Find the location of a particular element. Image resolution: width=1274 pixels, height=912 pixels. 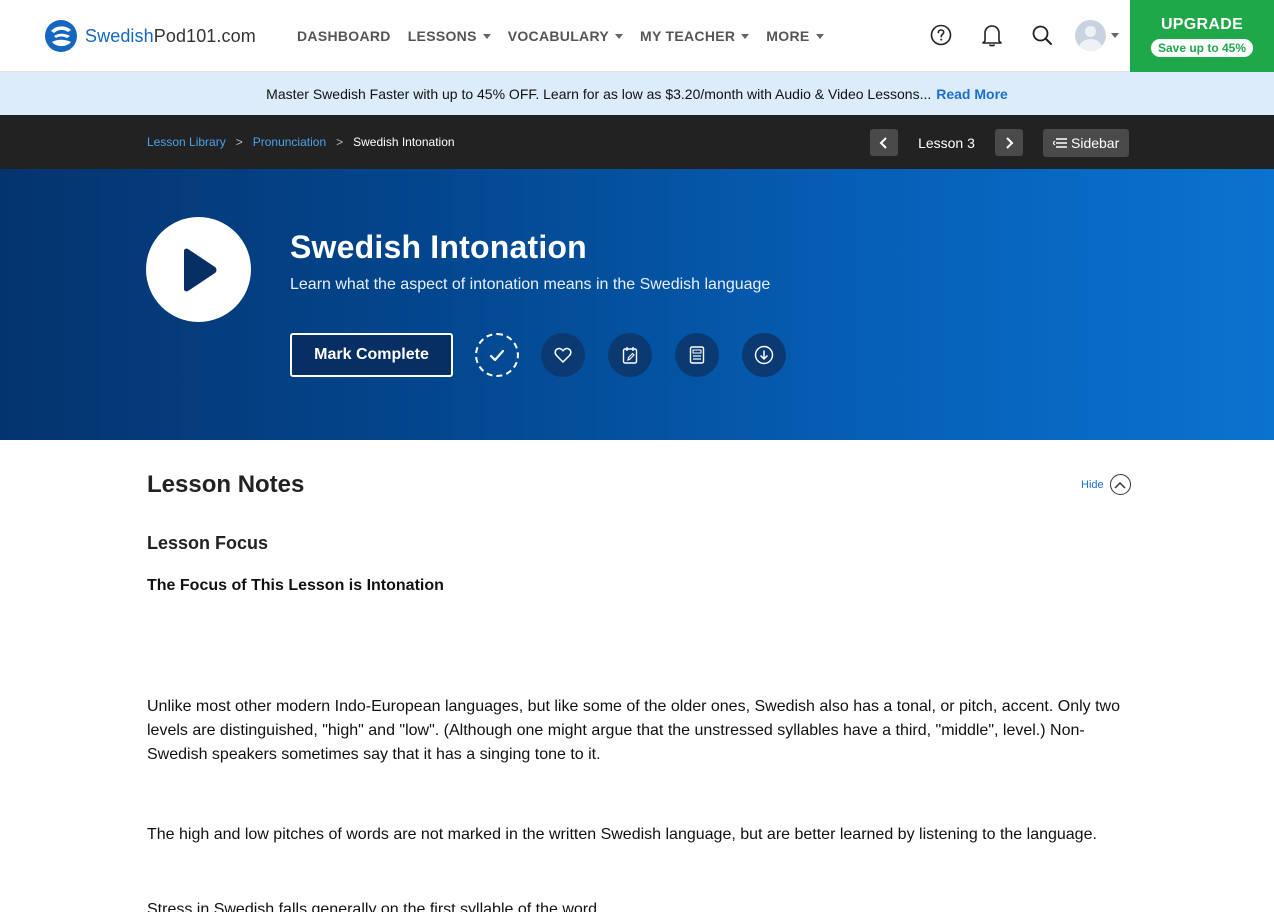

logo-globe-icon is located at coordinates (61, 36).